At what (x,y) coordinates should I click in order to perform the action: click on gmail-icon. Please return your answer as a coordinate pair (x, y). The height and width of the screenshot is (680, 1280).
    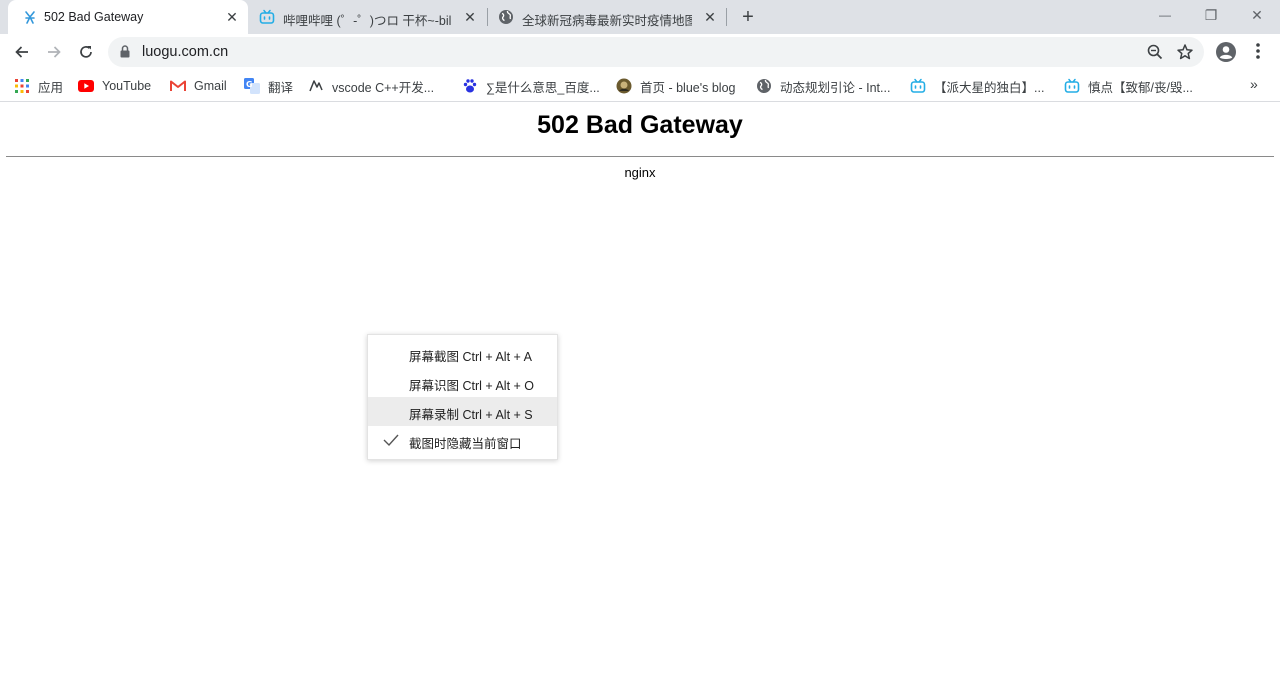
    Looking at the image, I should click on (178, 86).